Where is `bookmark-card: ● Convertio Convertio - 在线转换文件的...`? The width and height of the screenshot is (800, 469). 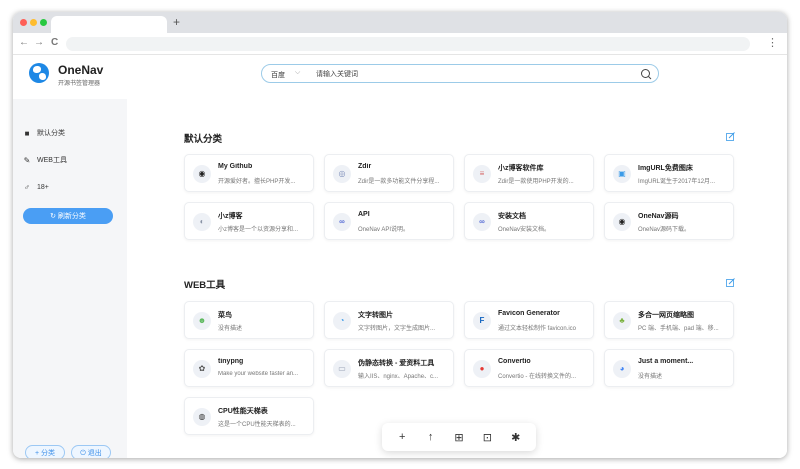 bookmark-card: ● Convertio Convertio - 在线转换文件的... is located at coordinates (529, 368).